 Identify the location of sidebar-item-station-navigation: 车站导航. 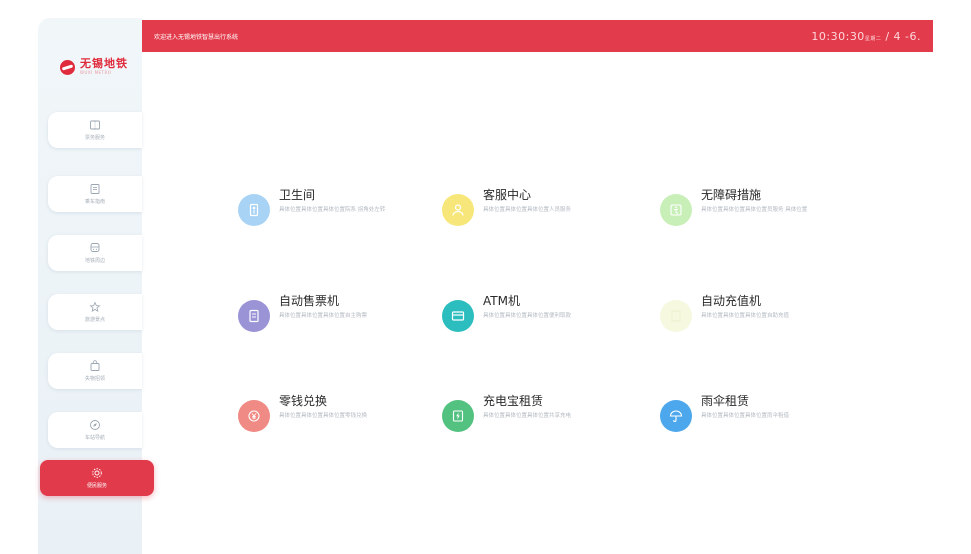
(95, 430).